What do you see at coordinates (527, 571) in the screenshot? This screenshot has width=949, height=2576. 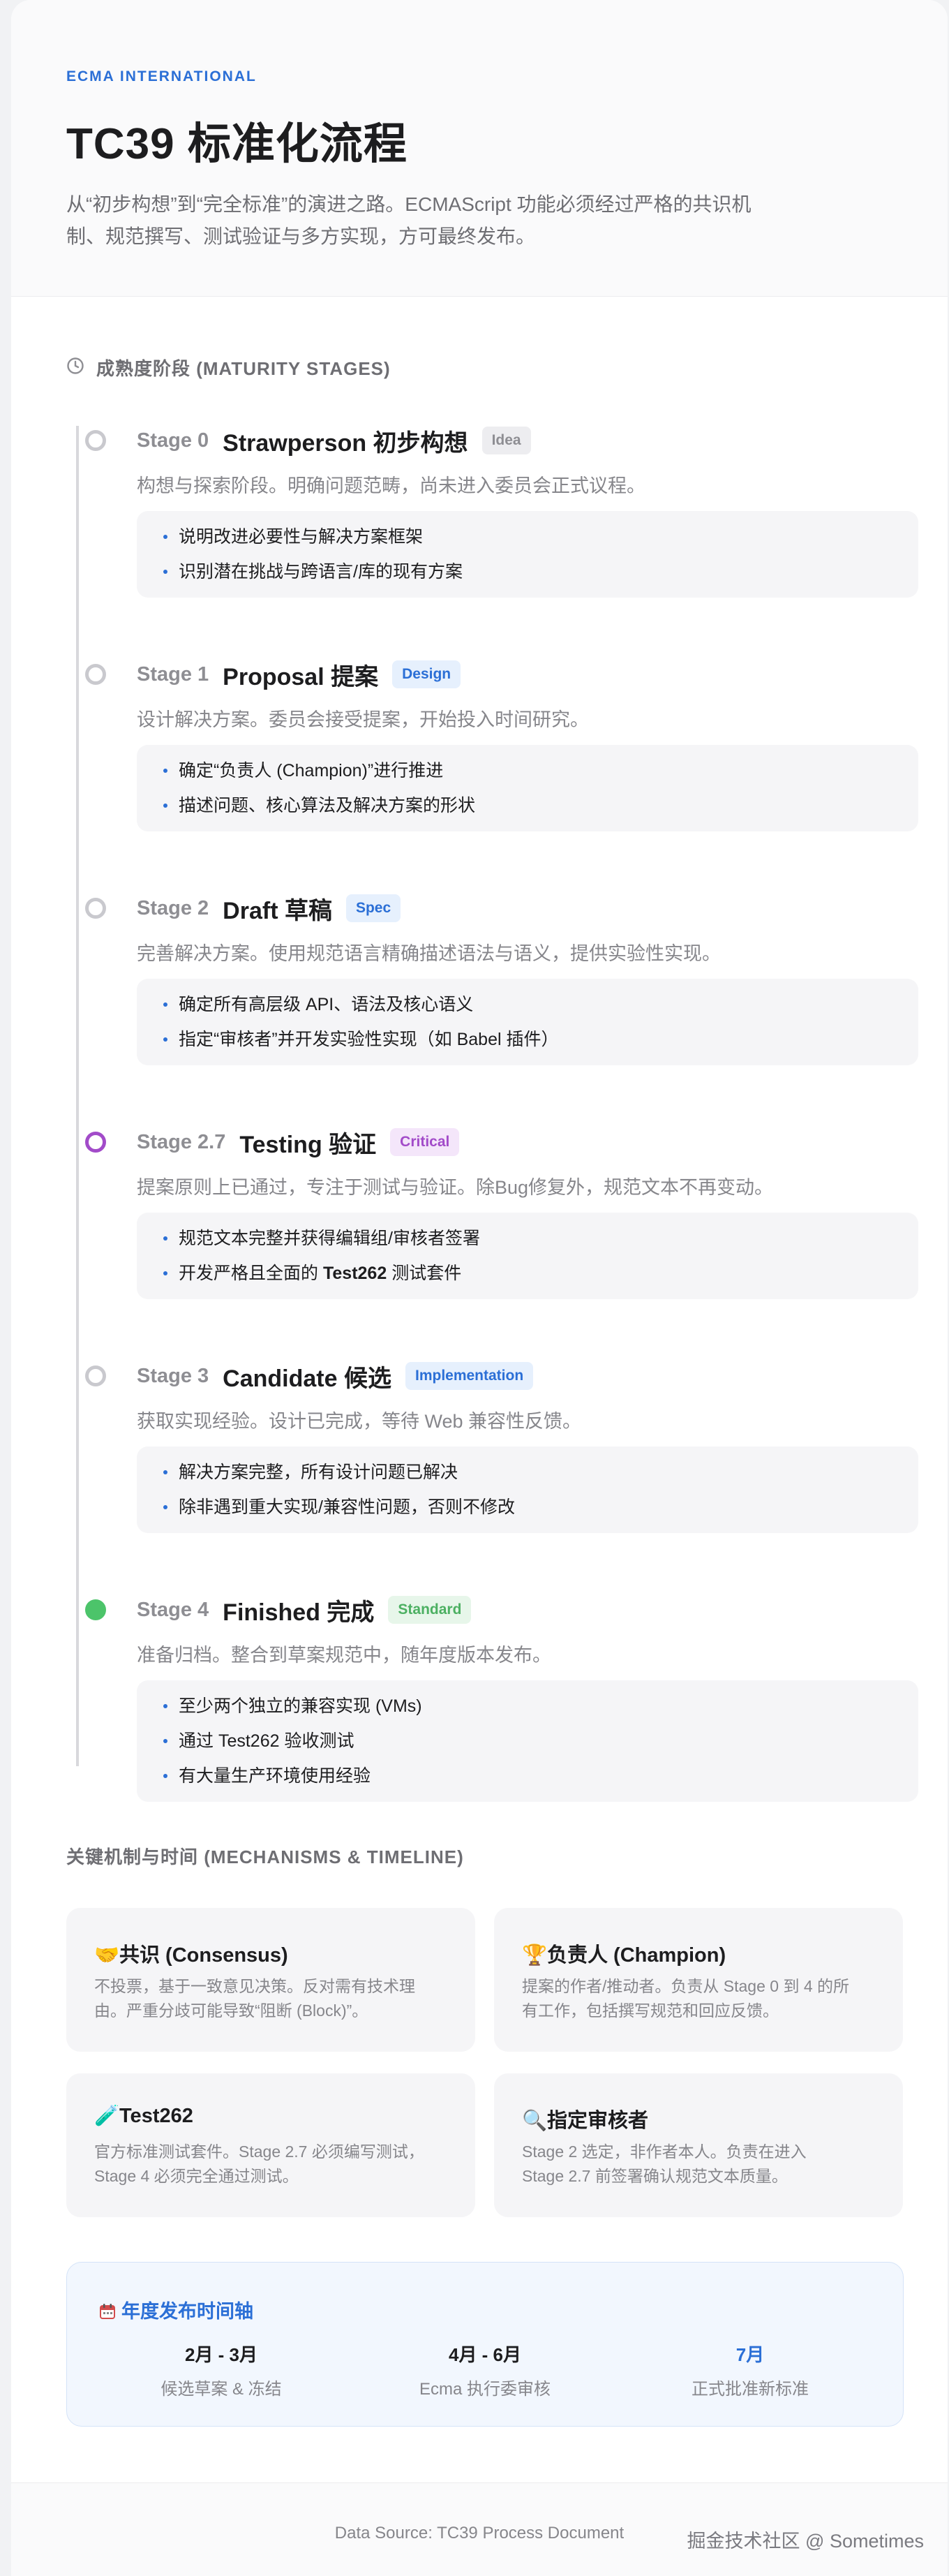 I see `bullet-item: 识别潜在挑战与跨语言/库的现有方案` at bounding box center [527, 571].